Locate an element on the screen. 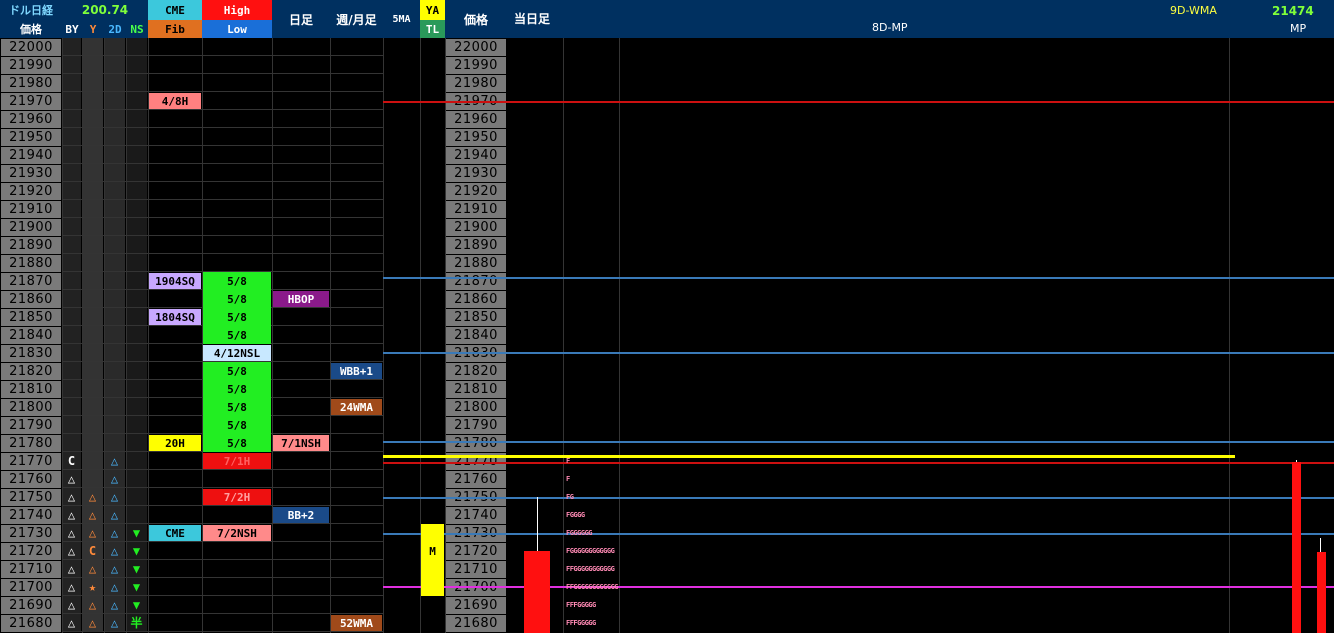  cme-label: 1904SQ is located at coordinates (175, 281).